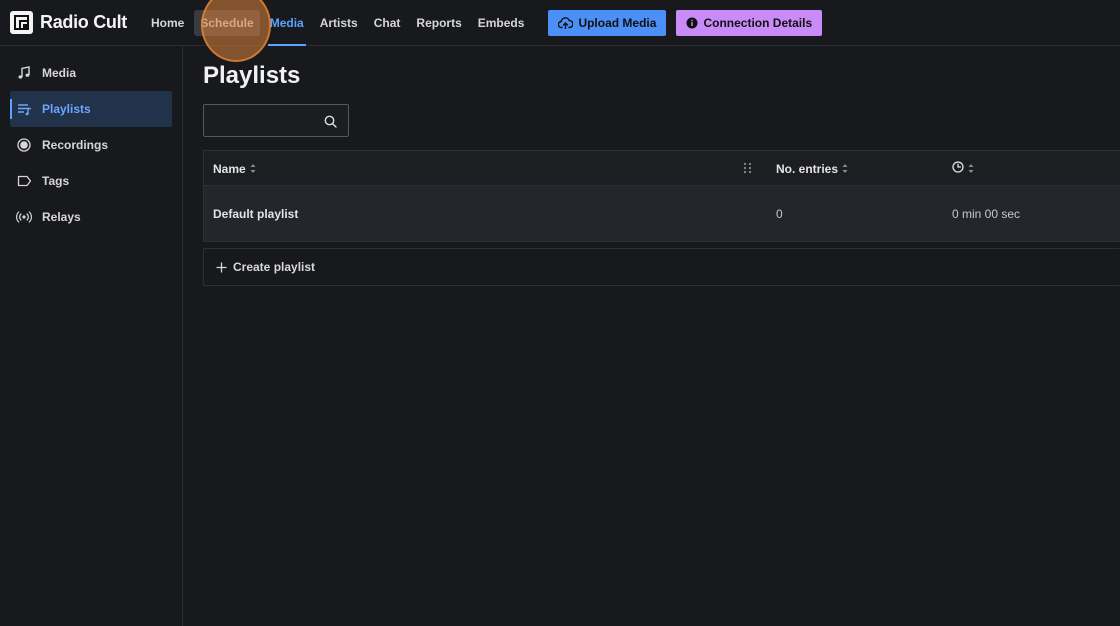 This screenshot has width=1120, height=626. What do you see at coordinates (24, 73) in the screenshot?
I see `music-note-icon` at bounding box center [24, 73].